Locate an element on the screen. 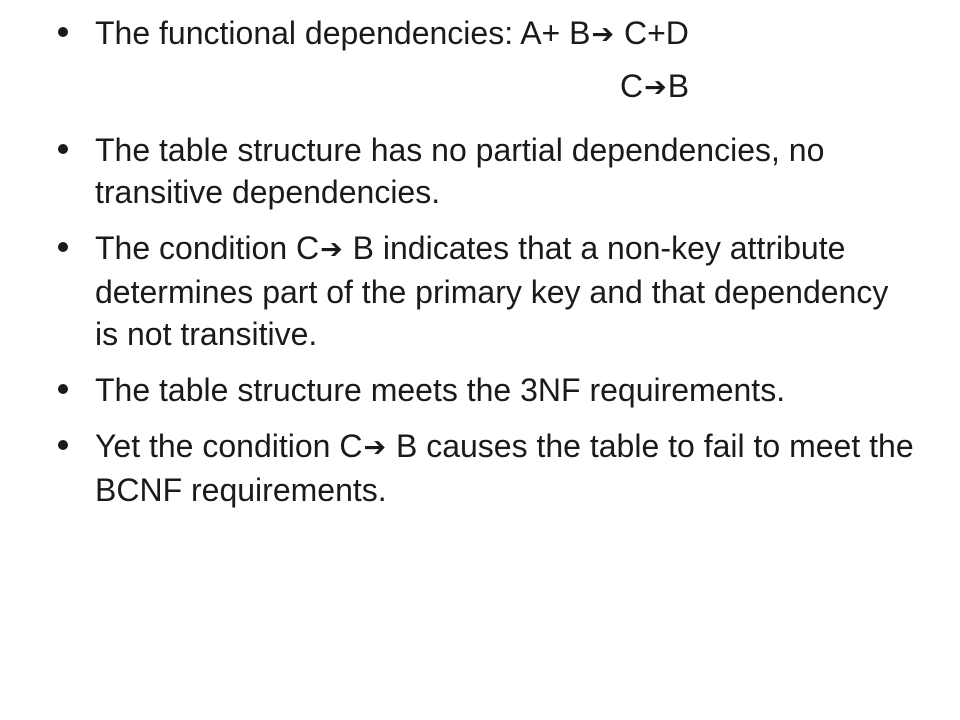 This screenshot has width=960, height=720. continuation-text-post: B is located at coordinates (678, 86).